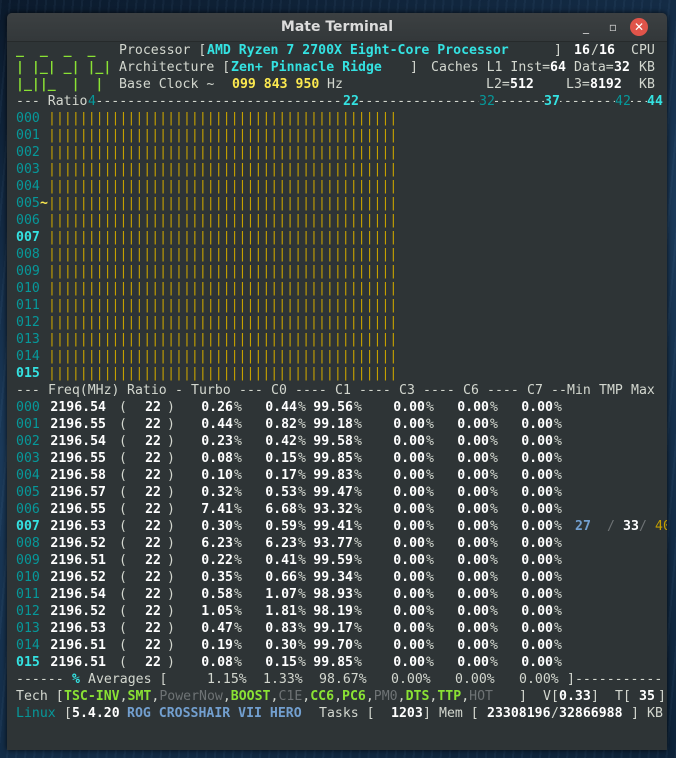 This screenshot has height=758, width=676. What do you see at coordinates (631, 526) in the screenshot?
I see `temp-current: 33` at bounding box center [631, 526].